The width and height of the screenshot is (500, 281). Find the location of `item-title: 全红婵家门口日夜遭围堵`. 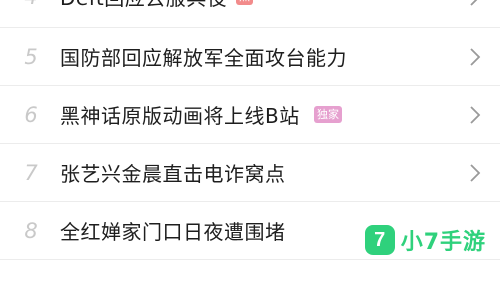

item-title: 全红婵家门口日夜遭围堵 is located at coordinates (173, 230).